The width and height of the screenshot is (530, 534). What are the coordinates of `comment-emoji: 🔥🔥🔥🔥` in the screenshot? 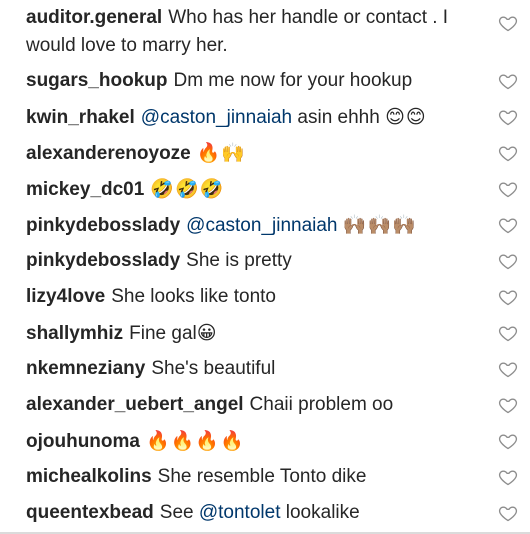 It's located at (195, 441).